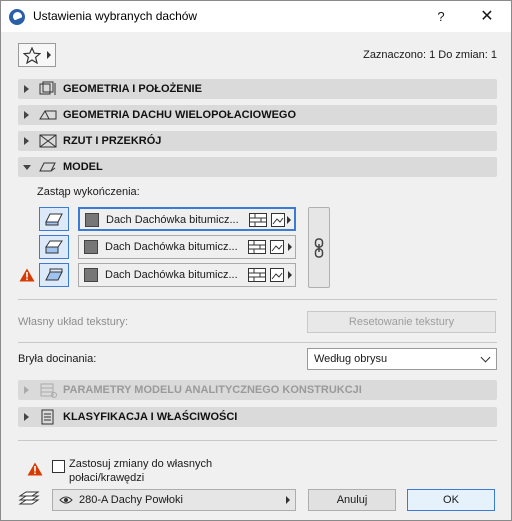  What do you see at coordinates (441, 17) in the screenshot?
I see `help-button: ?` at bounding box center [441, 17].